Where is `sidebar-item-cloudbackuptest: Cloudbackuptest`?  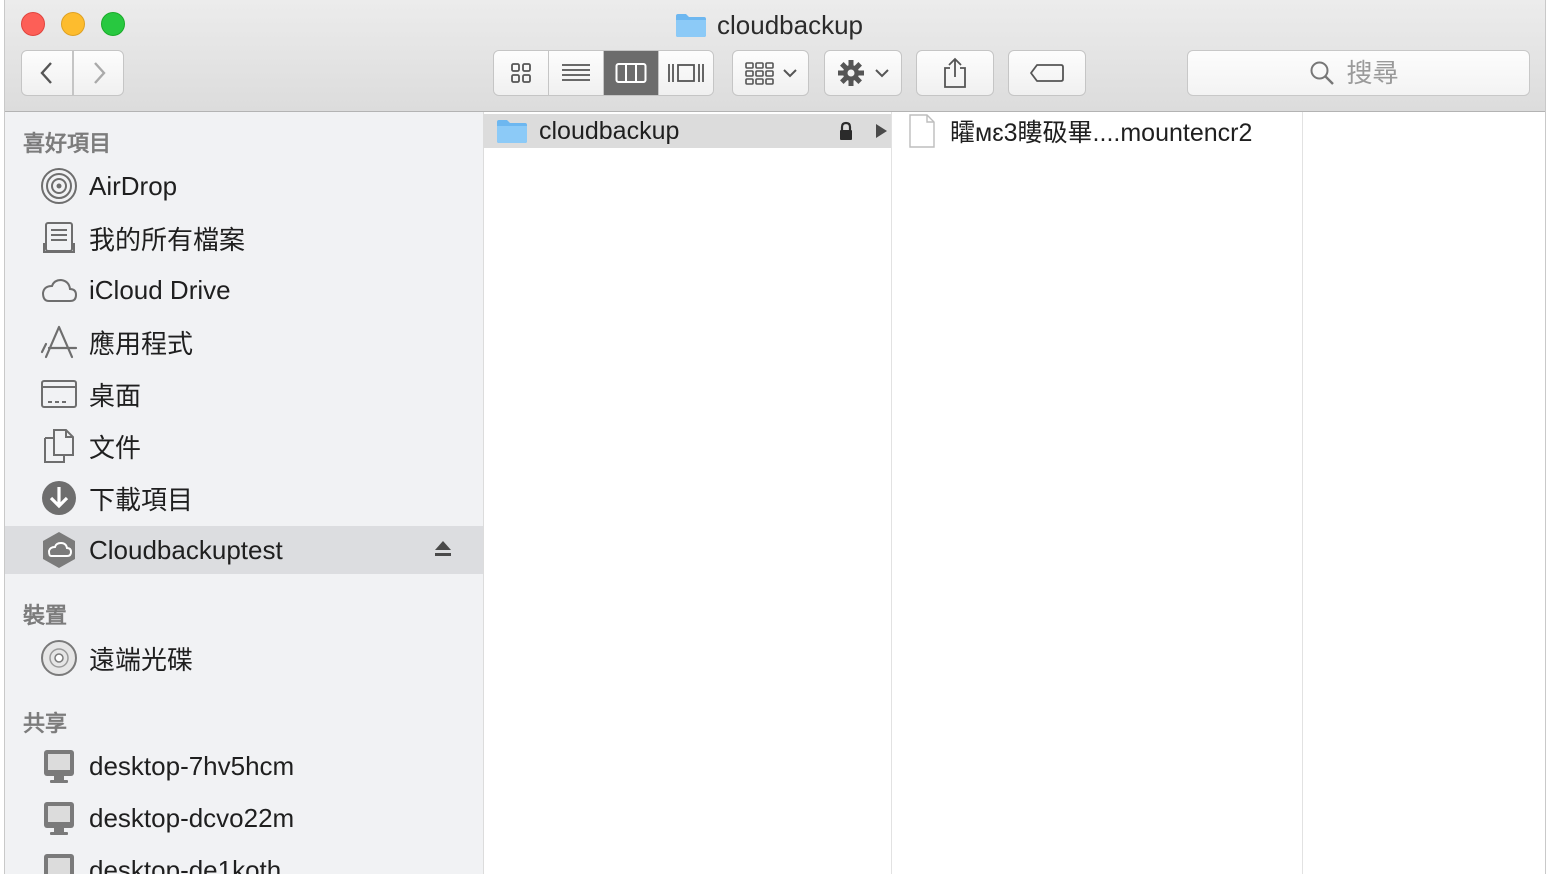 sidebar-item-cloudbackuptest: Cloudbackuptest is located at coordinates (244, 550).